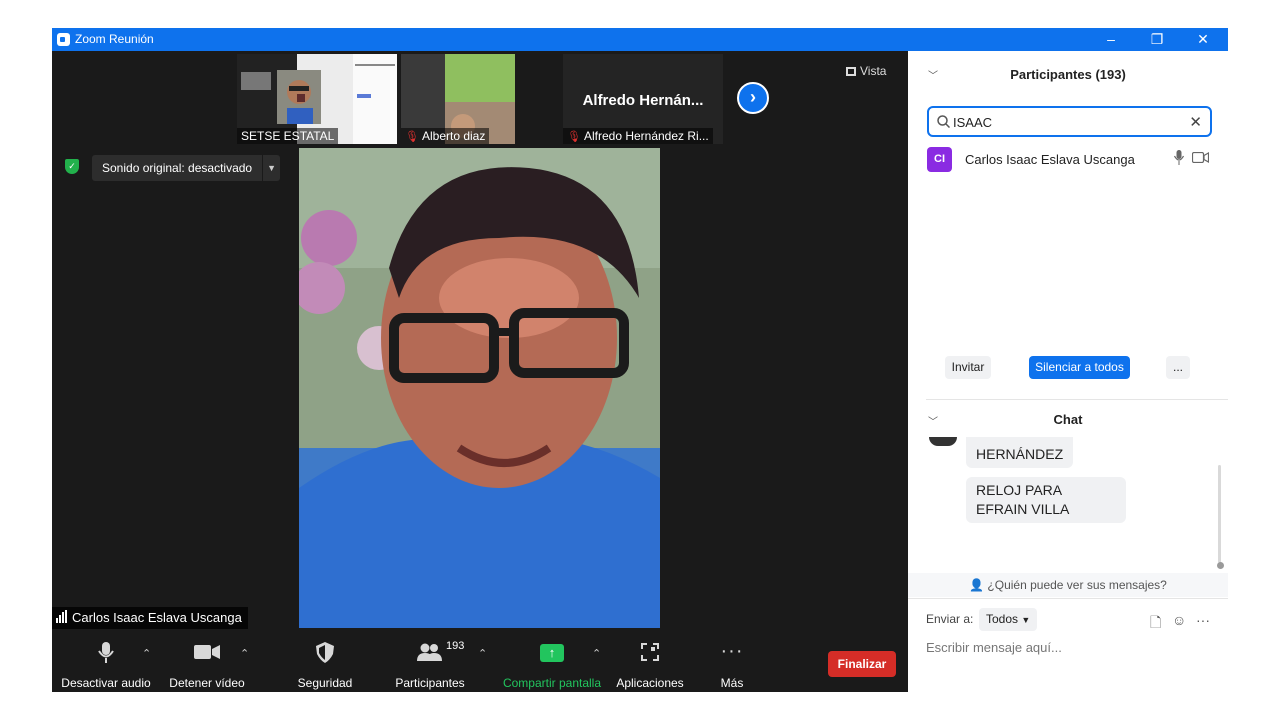 This screenshot has height=720, width=1280. What do you see at coordinates (650, 652) in the screenshot?
I see `apps-icon` at bounding box center [650, 652].